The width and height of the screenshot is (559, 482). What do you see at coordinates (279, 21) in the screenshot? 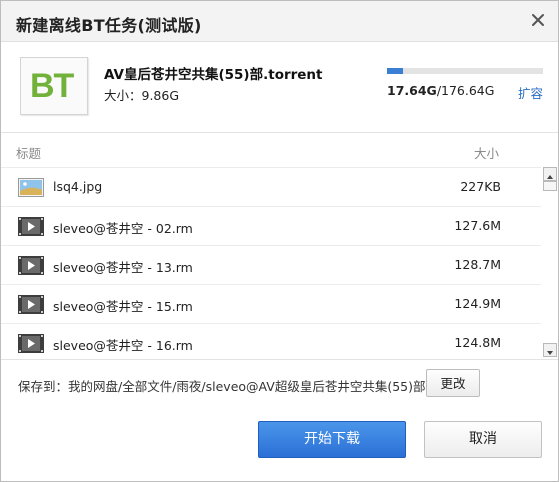
I see `dialog-titlebar: 新建离线BT任务(测试版)` at bounding box center [279, 21].